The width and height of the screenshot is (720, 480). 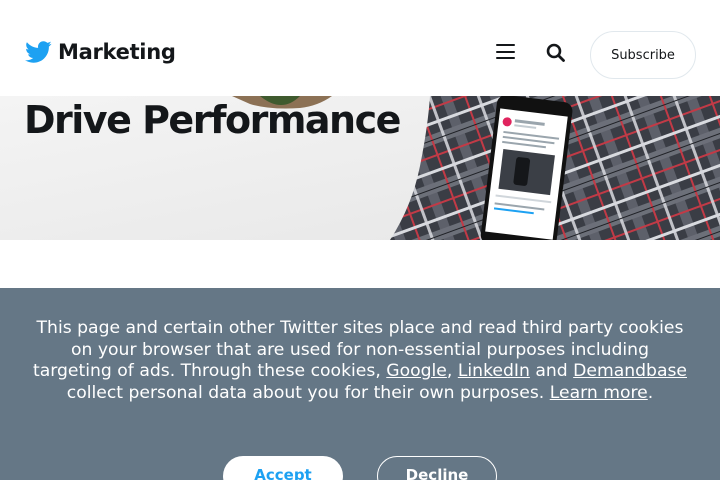 I want to click on page-title: Drive Performance, so click(x=212, y=120).